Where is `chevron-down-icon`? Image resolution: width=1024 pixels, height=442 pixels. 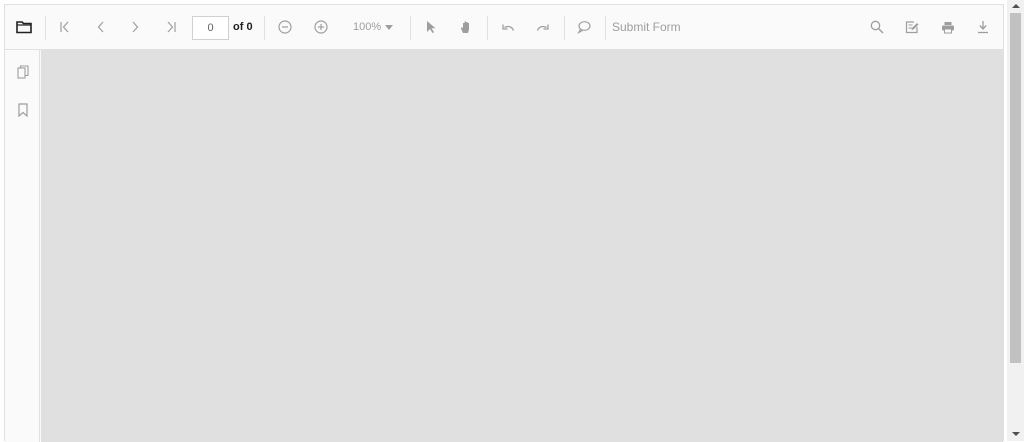
chevron-down-icon is located at coordinates (389, 27).